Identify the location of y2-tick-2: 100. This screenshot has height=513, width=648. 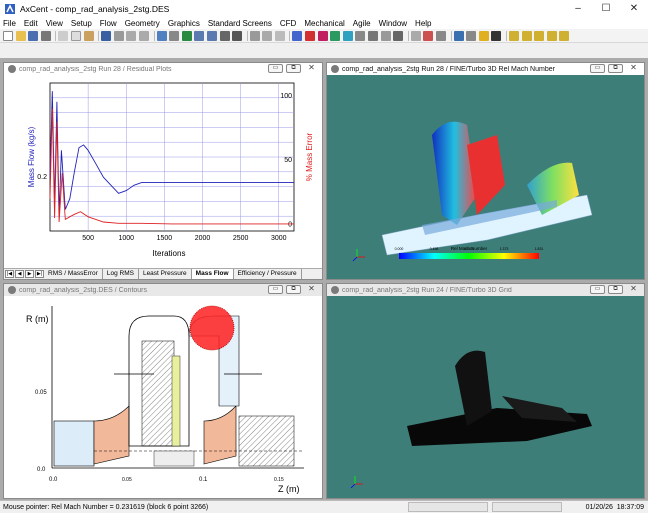
(286, 96).